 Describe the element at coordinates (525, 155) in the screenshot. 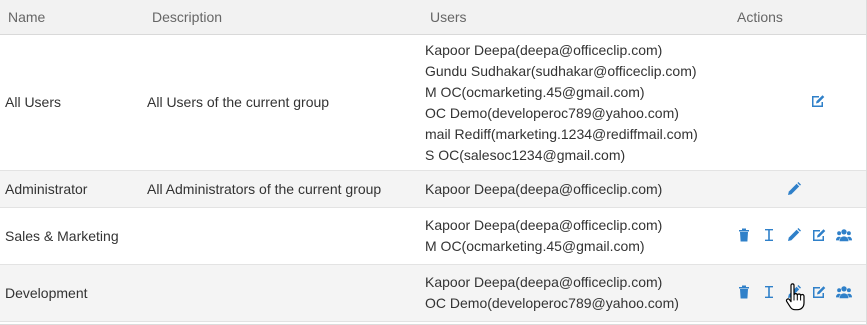

I see `user-entry: S OC(salesoc1234@gmail.com)` at that location.